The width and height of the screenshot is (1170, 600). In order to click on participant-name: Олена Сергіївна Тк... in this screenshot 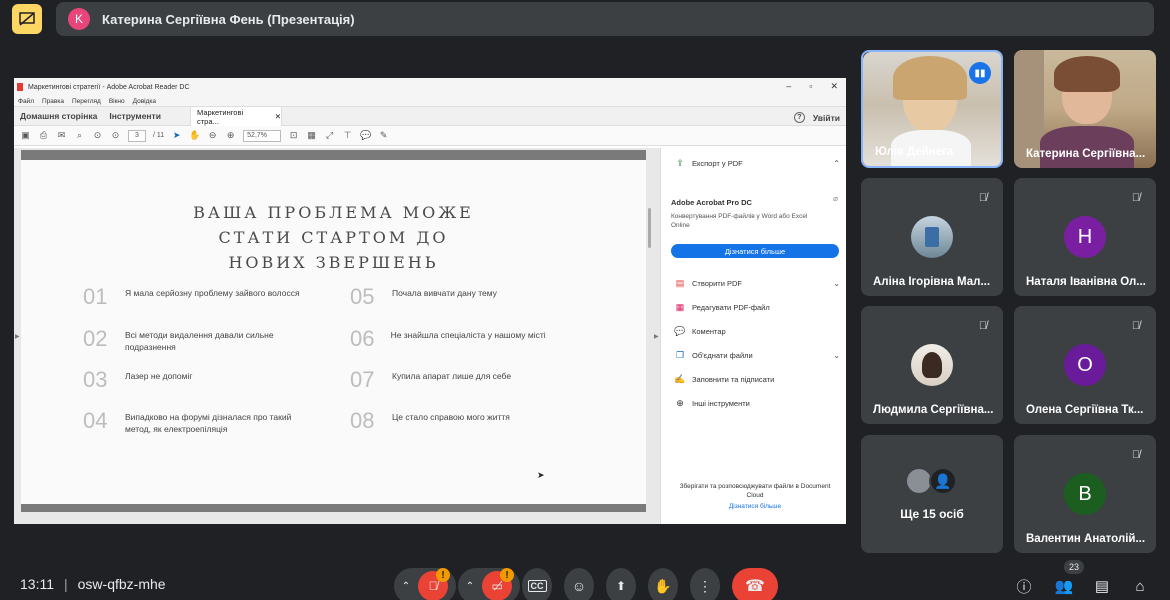, I will do `click(1085, 410)`.